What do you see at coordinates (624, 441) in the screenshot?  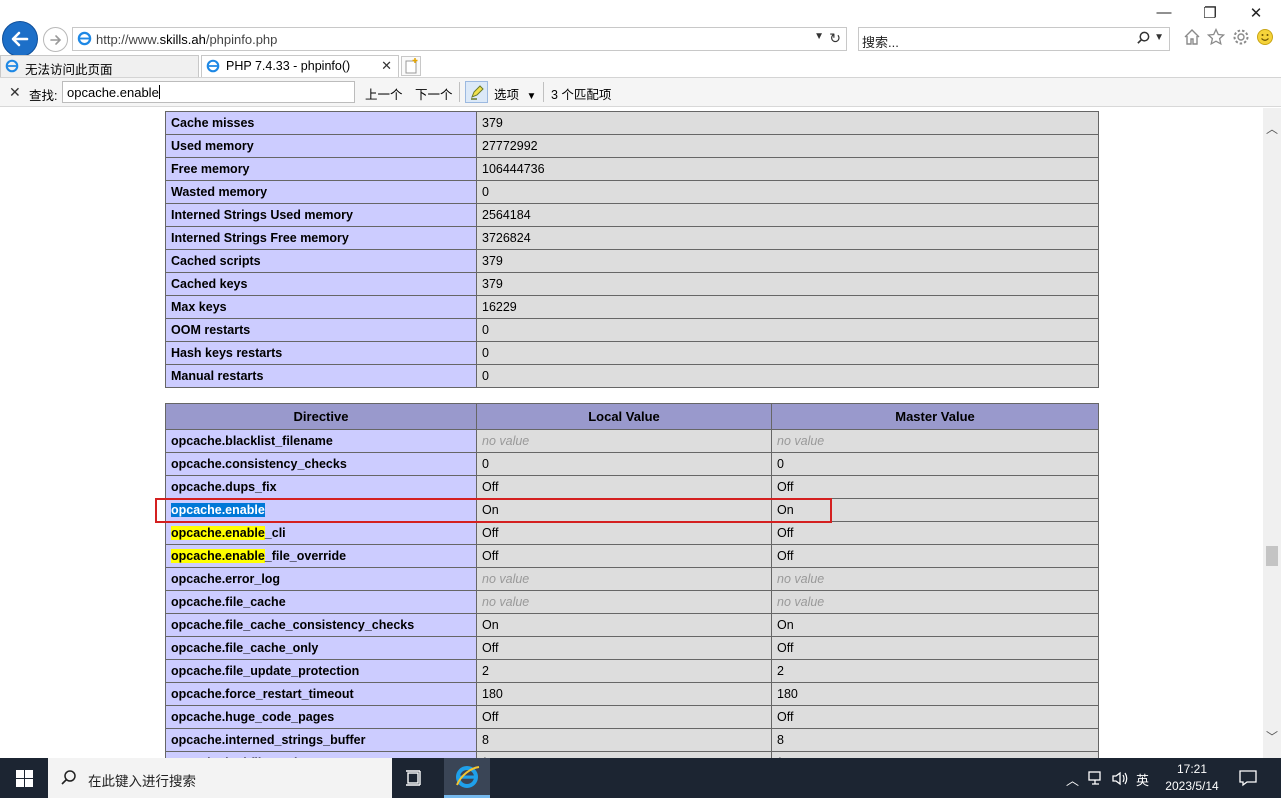 I see `local-value: no value` at bounding box center [624, 441].